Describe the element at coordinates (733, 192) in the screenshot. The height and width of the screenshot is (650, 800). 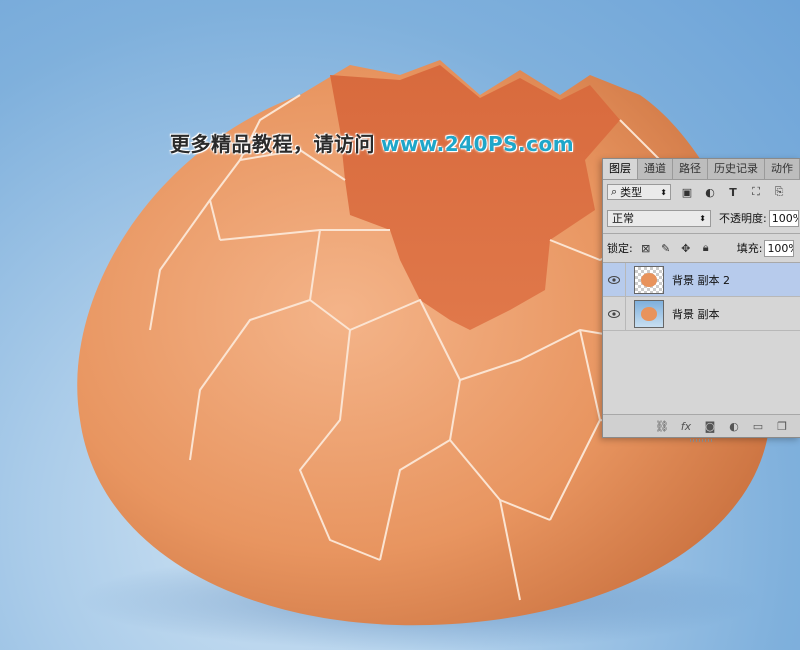
I see `type-filter-icon: T` at that location.